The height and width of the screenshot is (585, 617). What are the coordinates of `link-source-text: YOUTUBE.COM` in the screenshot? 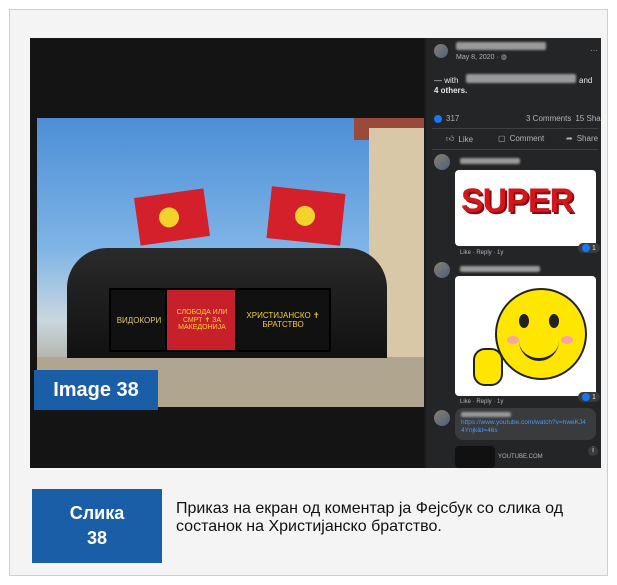 It's located at (520, 457).